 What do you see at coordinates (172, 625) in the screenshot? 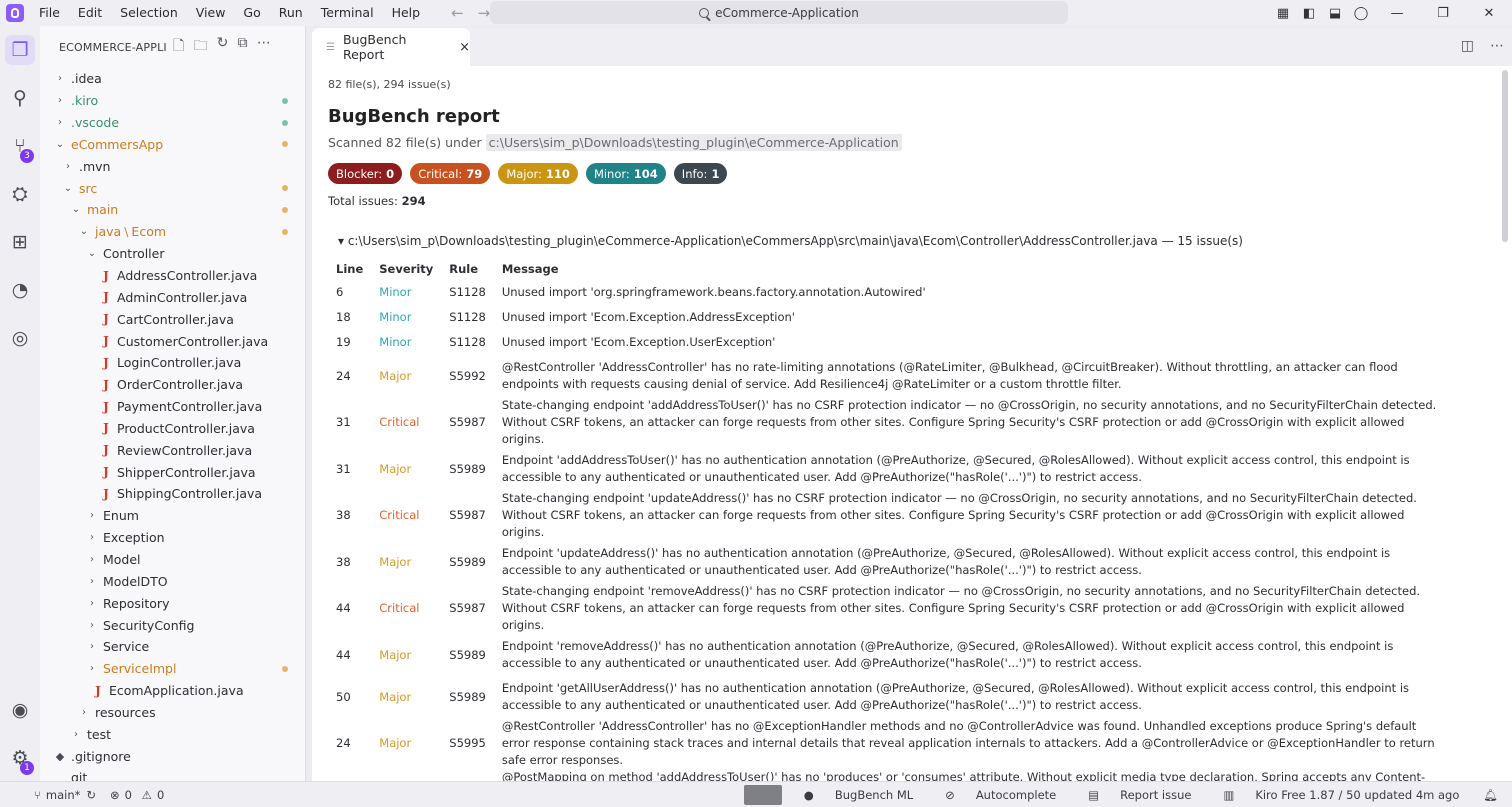
I see `tree-item: › SecurityConfig` at bounding box center [172, 625].